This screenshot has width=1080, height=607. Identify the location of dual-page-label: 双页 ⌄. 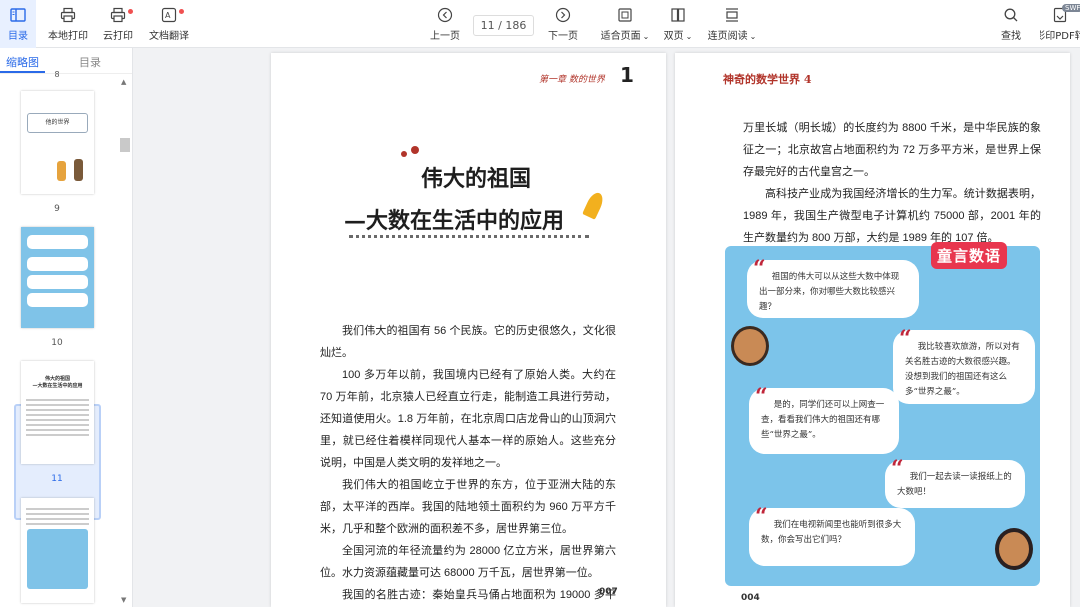
(678, 34).